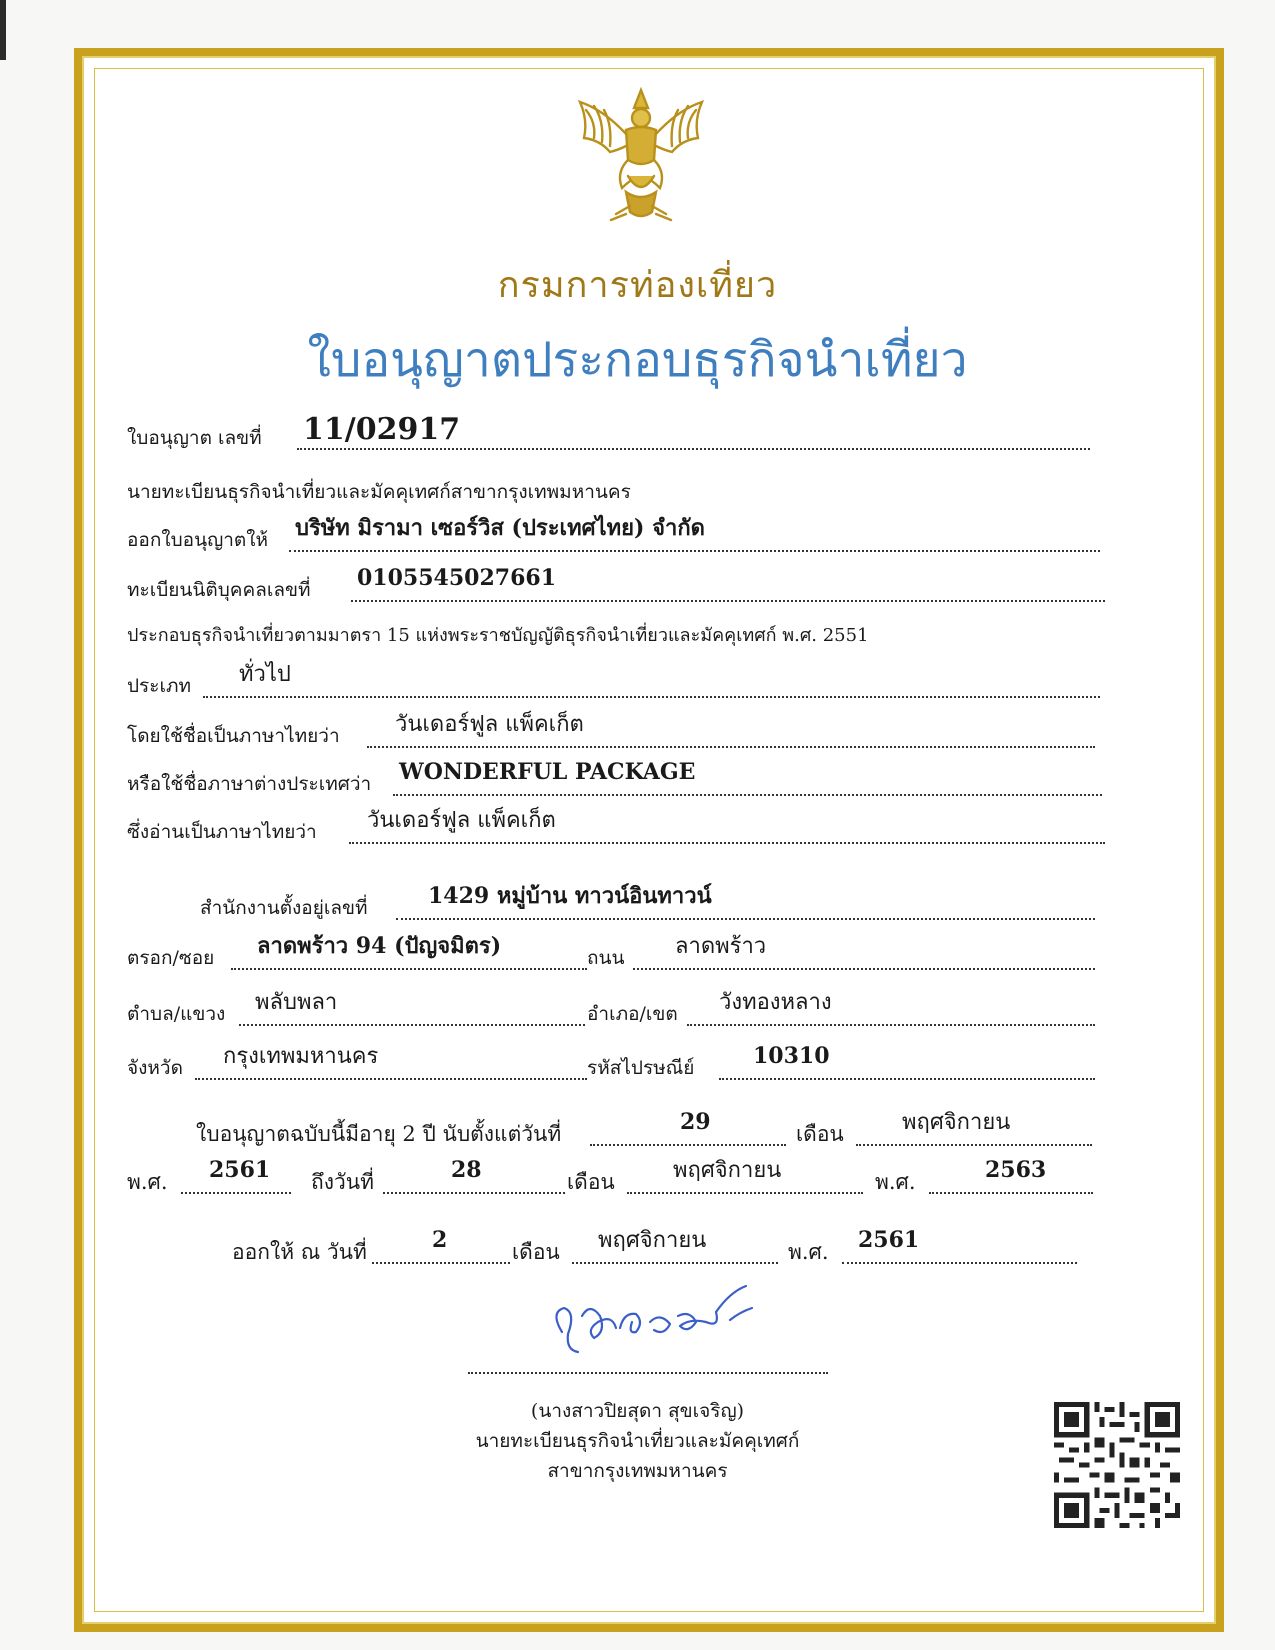 This screenshot has height=1650, width=1275. Describe the element at coordinates (176, 1014) in the screenshot. I see `subdistrict-label: ตำบล/แขวง` at that location.